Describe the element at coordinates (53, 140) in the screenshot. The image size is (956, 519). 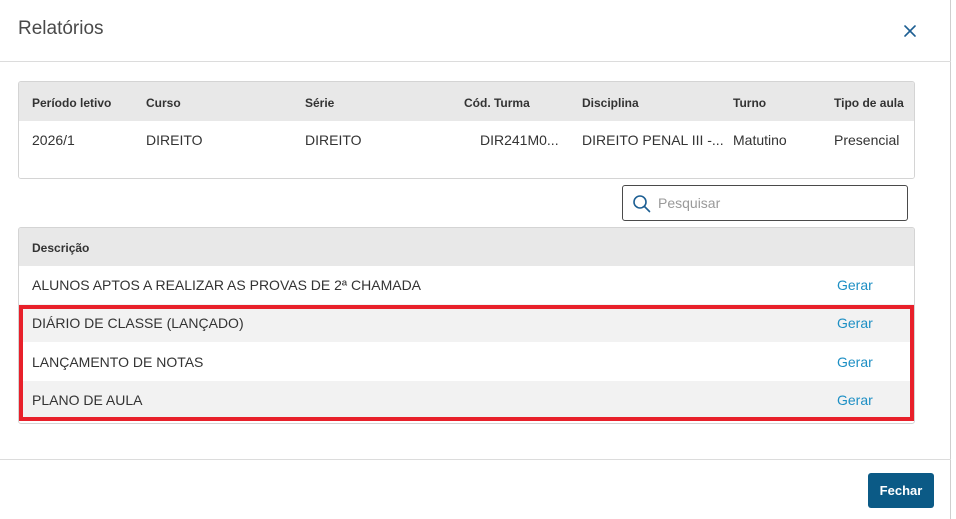
I see `value-periodo: 2026/1` at that location.